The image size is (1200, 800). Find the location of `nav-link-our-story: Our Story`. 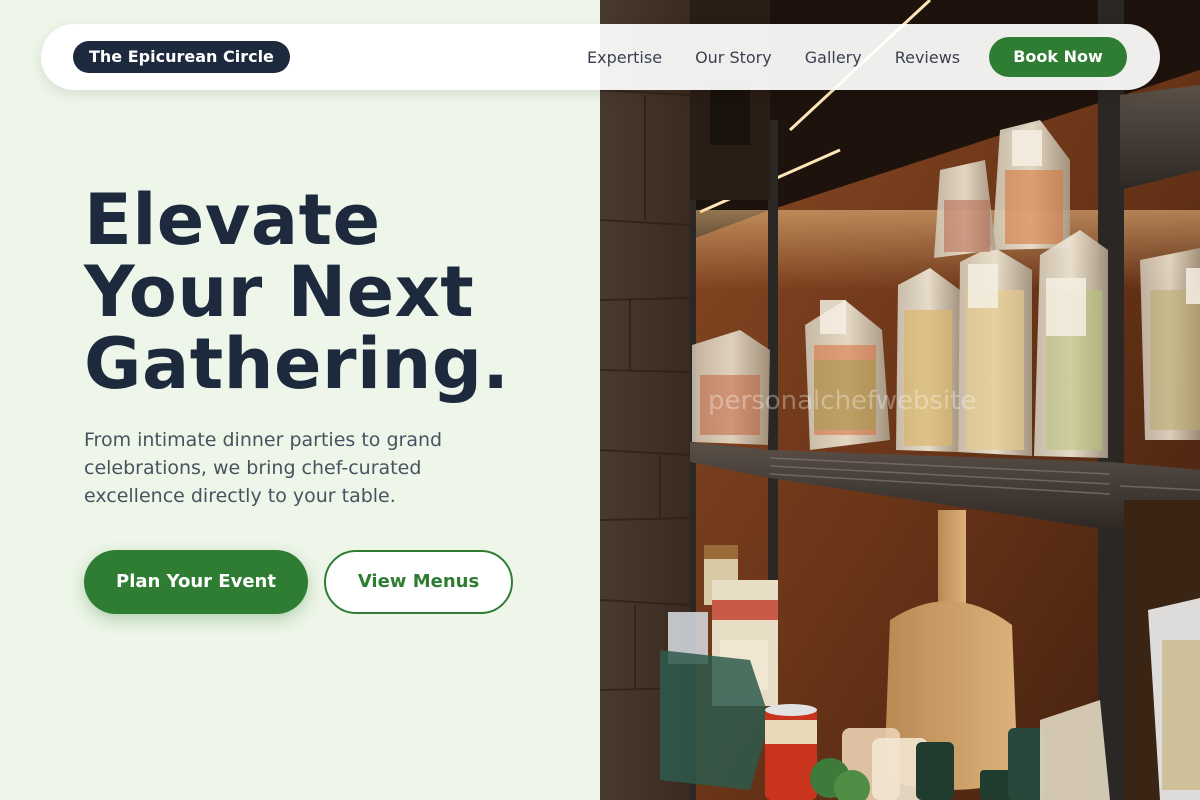

nav-link-our-story: Our Story is located at coordinates (733, 57).